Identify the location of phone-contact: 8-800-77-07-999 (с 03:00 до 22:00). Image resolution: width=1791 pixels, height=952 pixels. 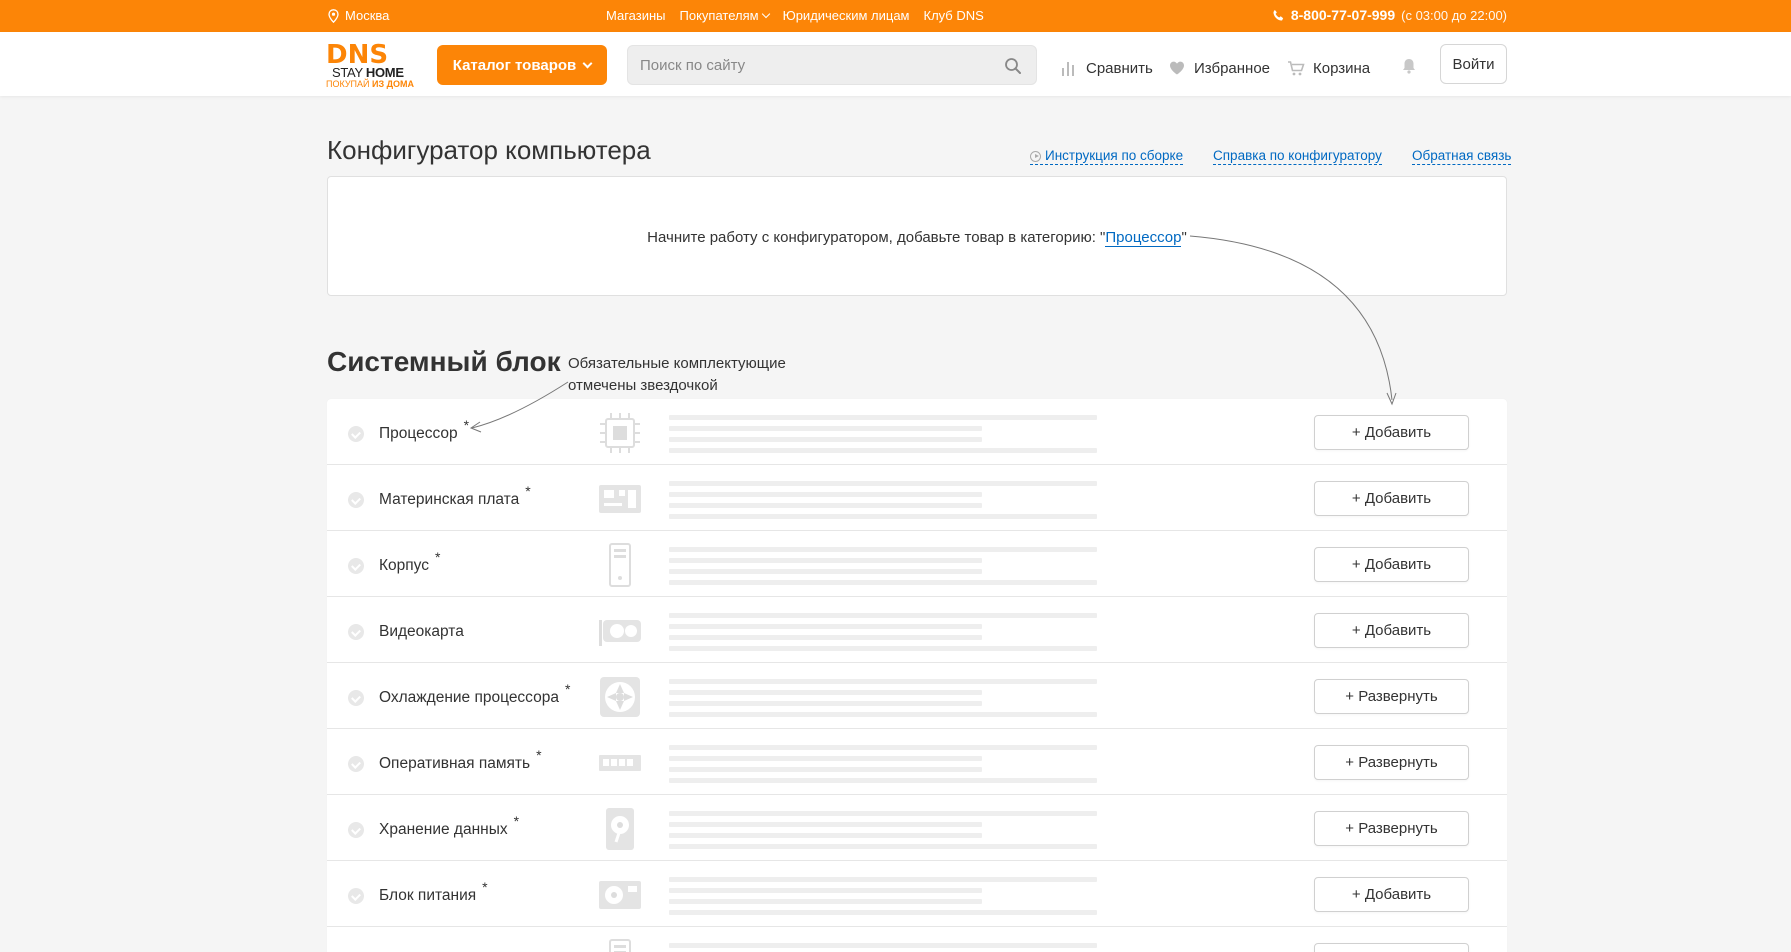
(1389, 15).